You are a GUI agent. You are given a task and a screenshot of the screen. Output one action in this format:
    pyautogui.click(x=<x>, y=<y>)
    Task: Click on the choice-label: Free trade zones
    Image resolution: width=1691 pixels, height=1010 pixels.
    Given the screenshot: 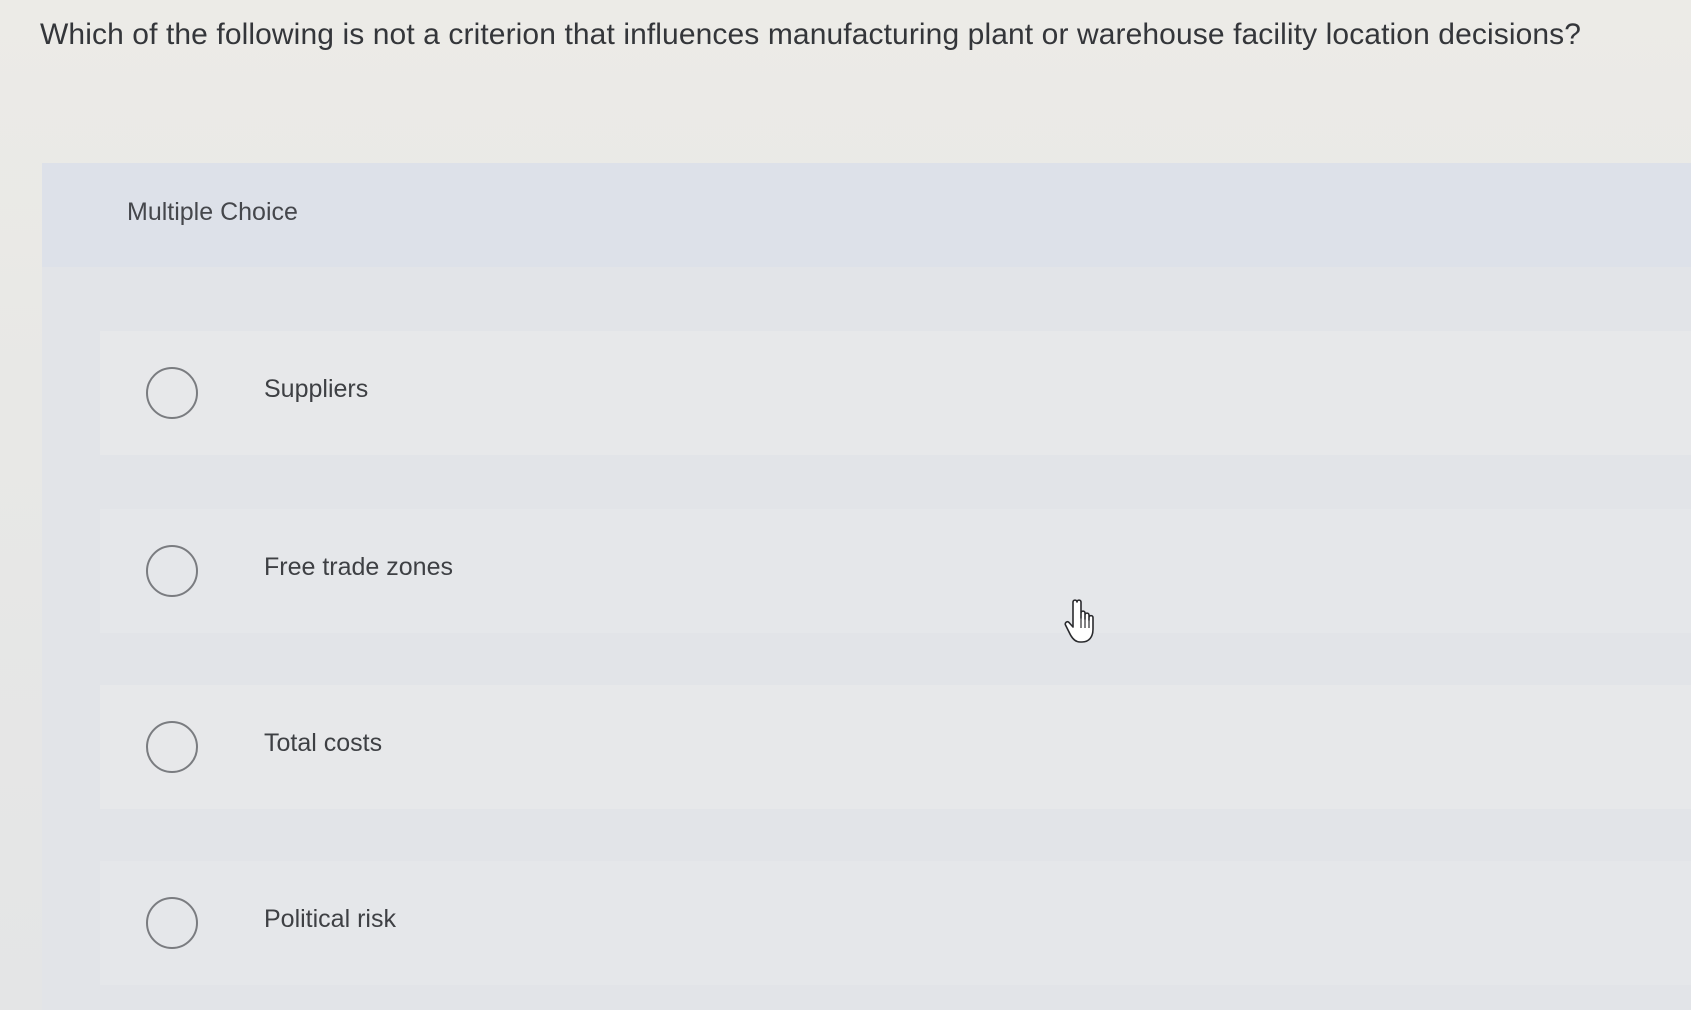 What is the action you would take?
    pyautogui.click(x=358, y=567)
    